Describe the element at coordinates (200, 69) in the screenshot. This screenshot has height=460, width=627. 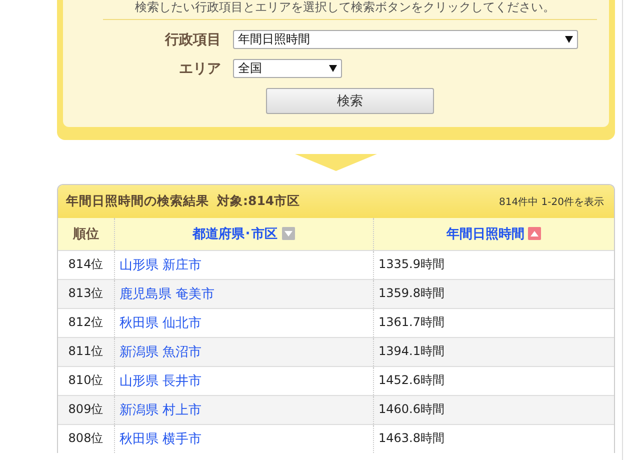
I see `field-label: エリア` at that location.